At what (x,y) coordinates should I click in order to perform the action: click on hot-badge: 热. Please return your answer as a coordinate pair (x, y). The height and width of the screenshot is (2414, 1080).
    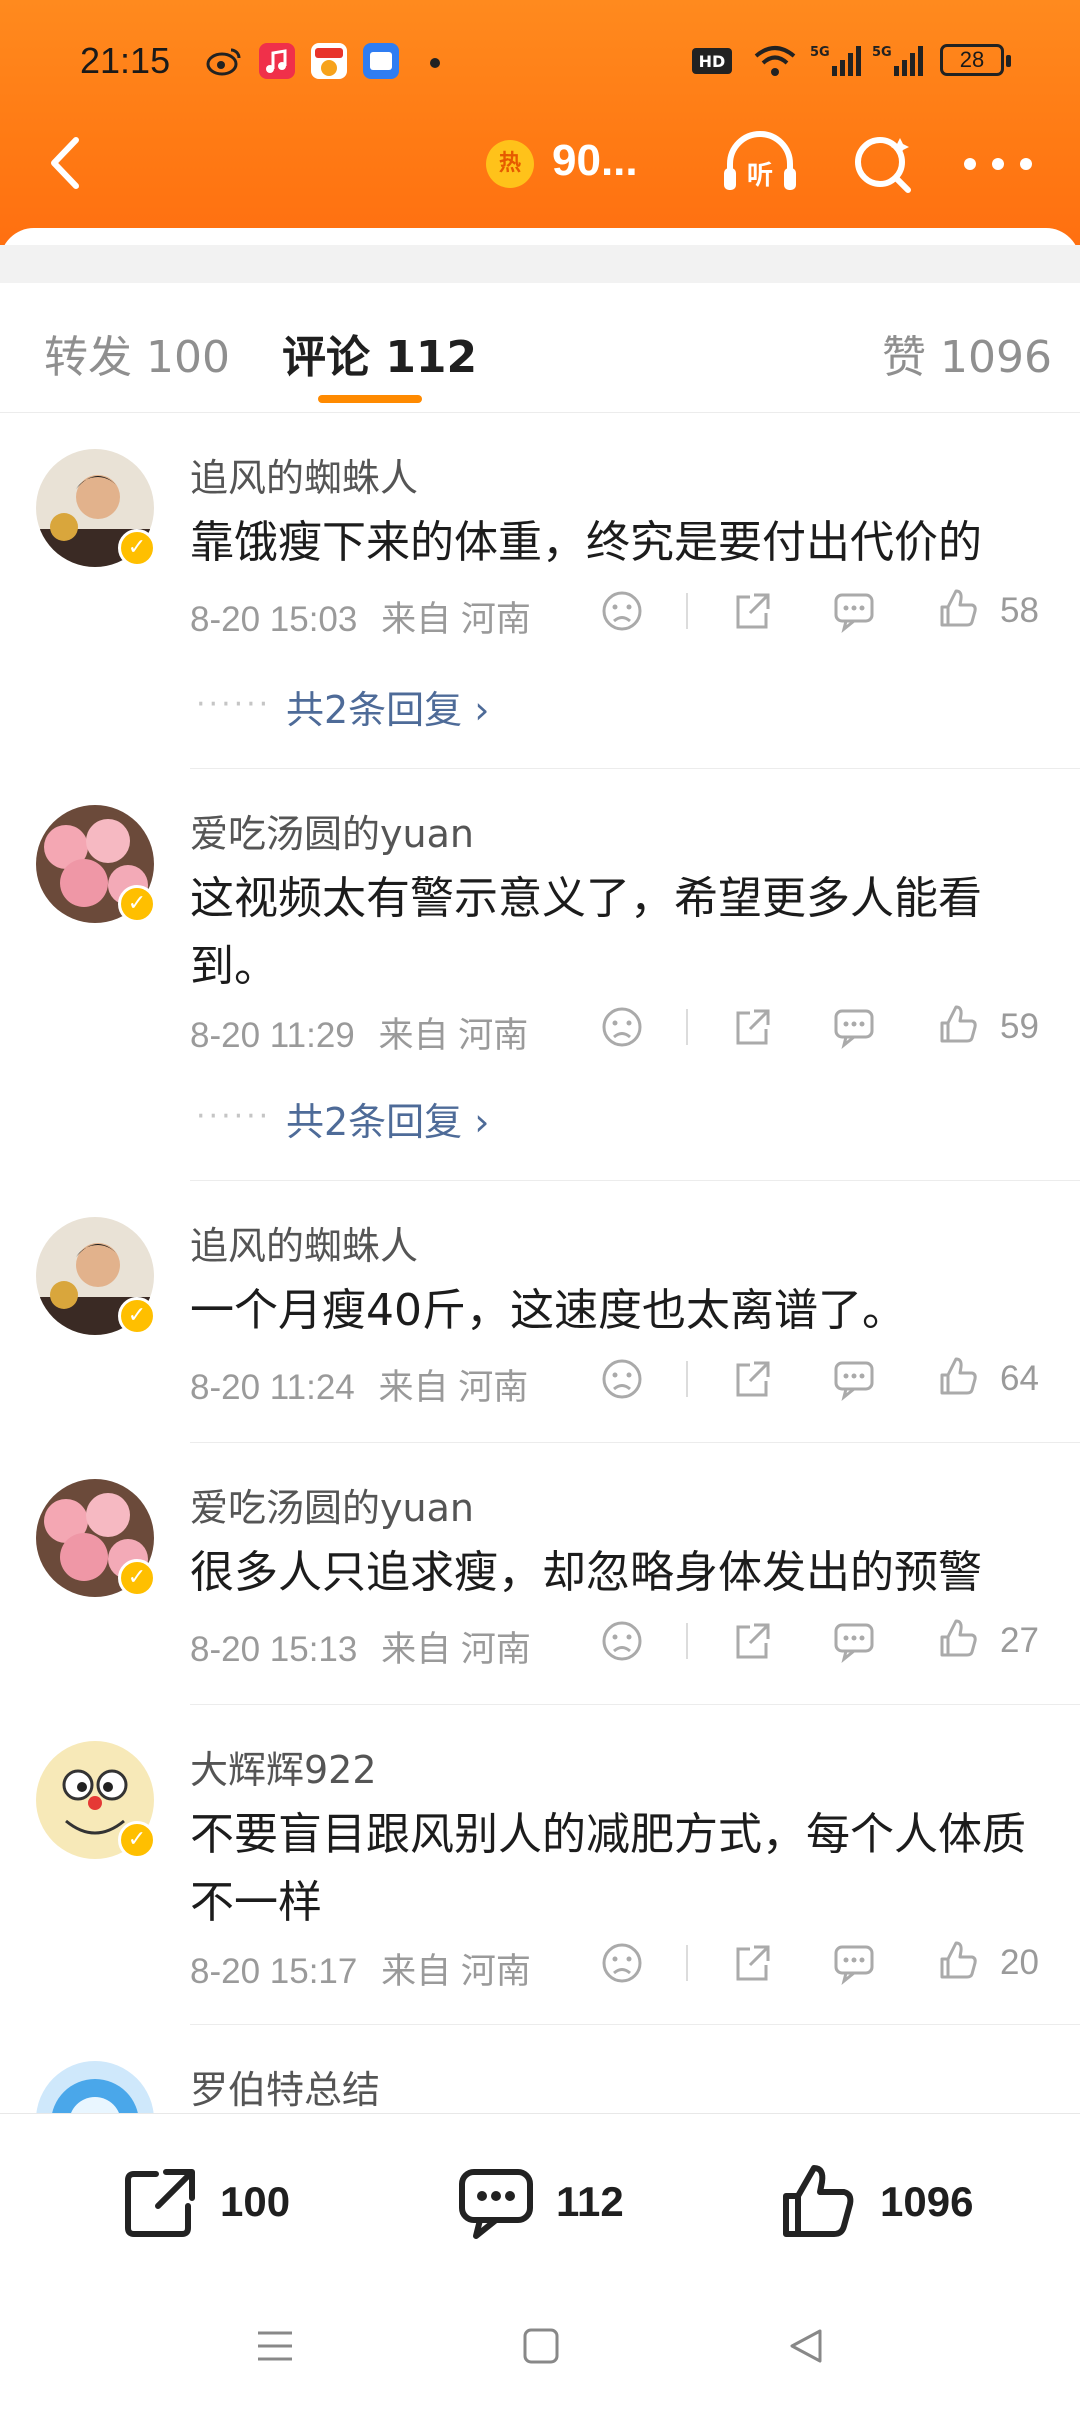
    Looking at the image, I should click on (510, 164).